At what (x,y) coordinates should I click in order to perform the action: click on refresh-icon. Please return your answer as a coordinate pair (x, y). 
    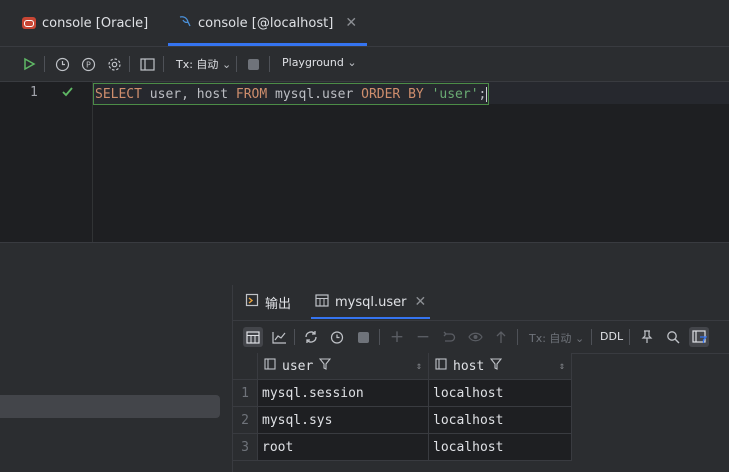
    Looking at the image, I should click on (311, 337).